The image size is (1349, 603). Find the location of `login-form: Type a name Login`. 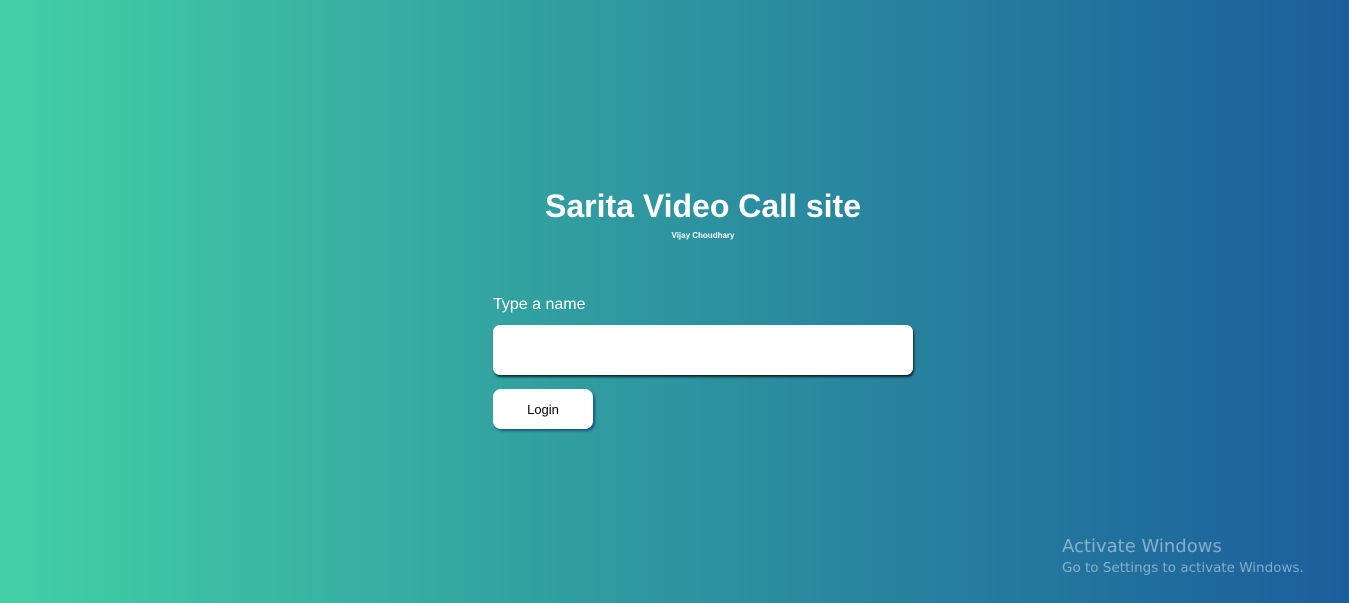

login-form: Type a name Login is located at coordinates (703, 361).